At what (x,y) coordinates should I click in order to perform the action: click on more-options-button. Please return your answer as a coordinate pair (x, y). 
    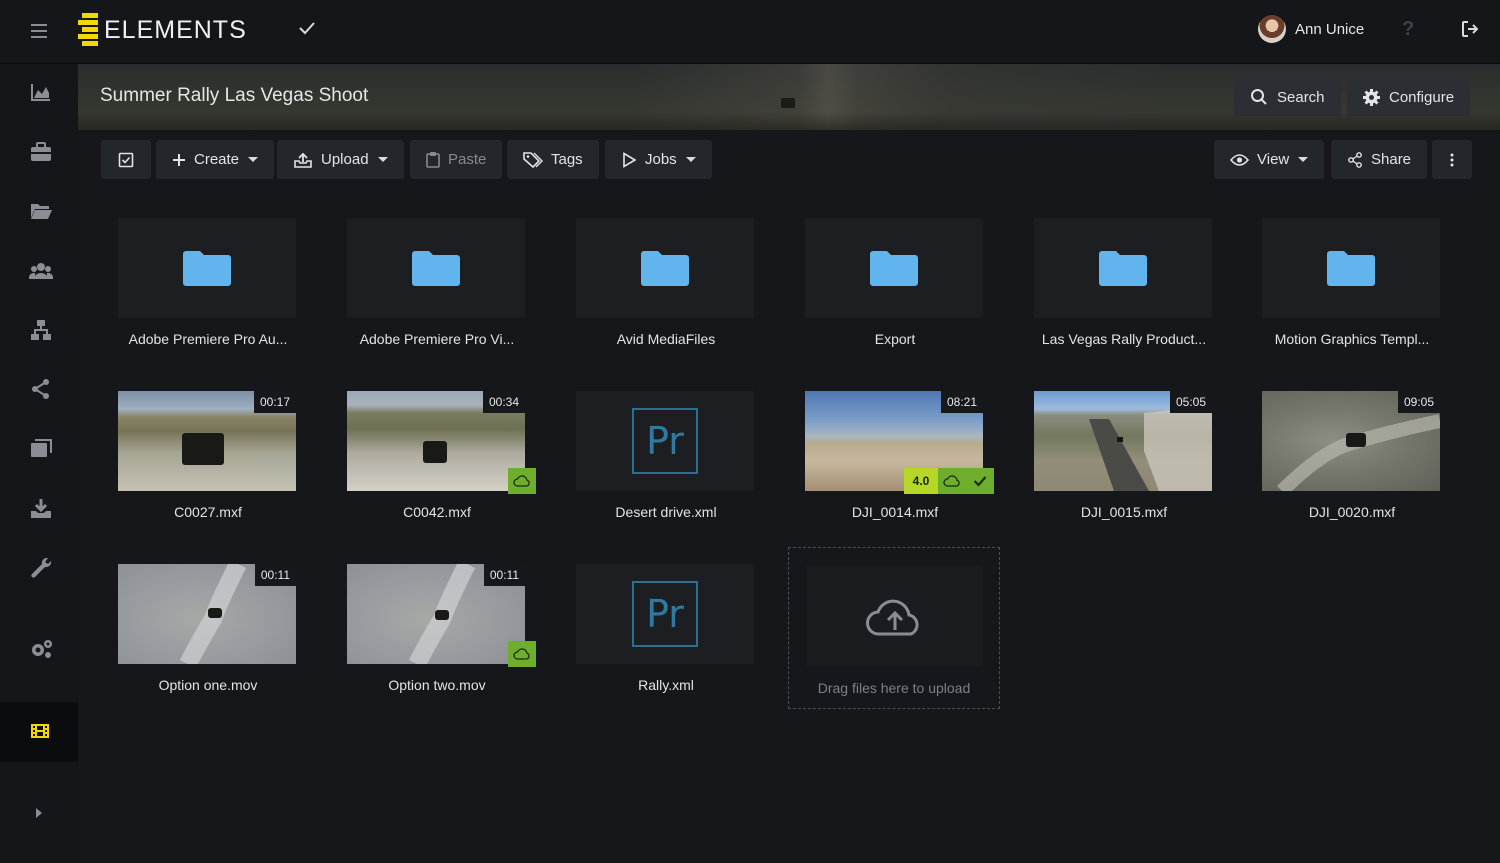
    Looking at the image, I should click on (1452, 159).